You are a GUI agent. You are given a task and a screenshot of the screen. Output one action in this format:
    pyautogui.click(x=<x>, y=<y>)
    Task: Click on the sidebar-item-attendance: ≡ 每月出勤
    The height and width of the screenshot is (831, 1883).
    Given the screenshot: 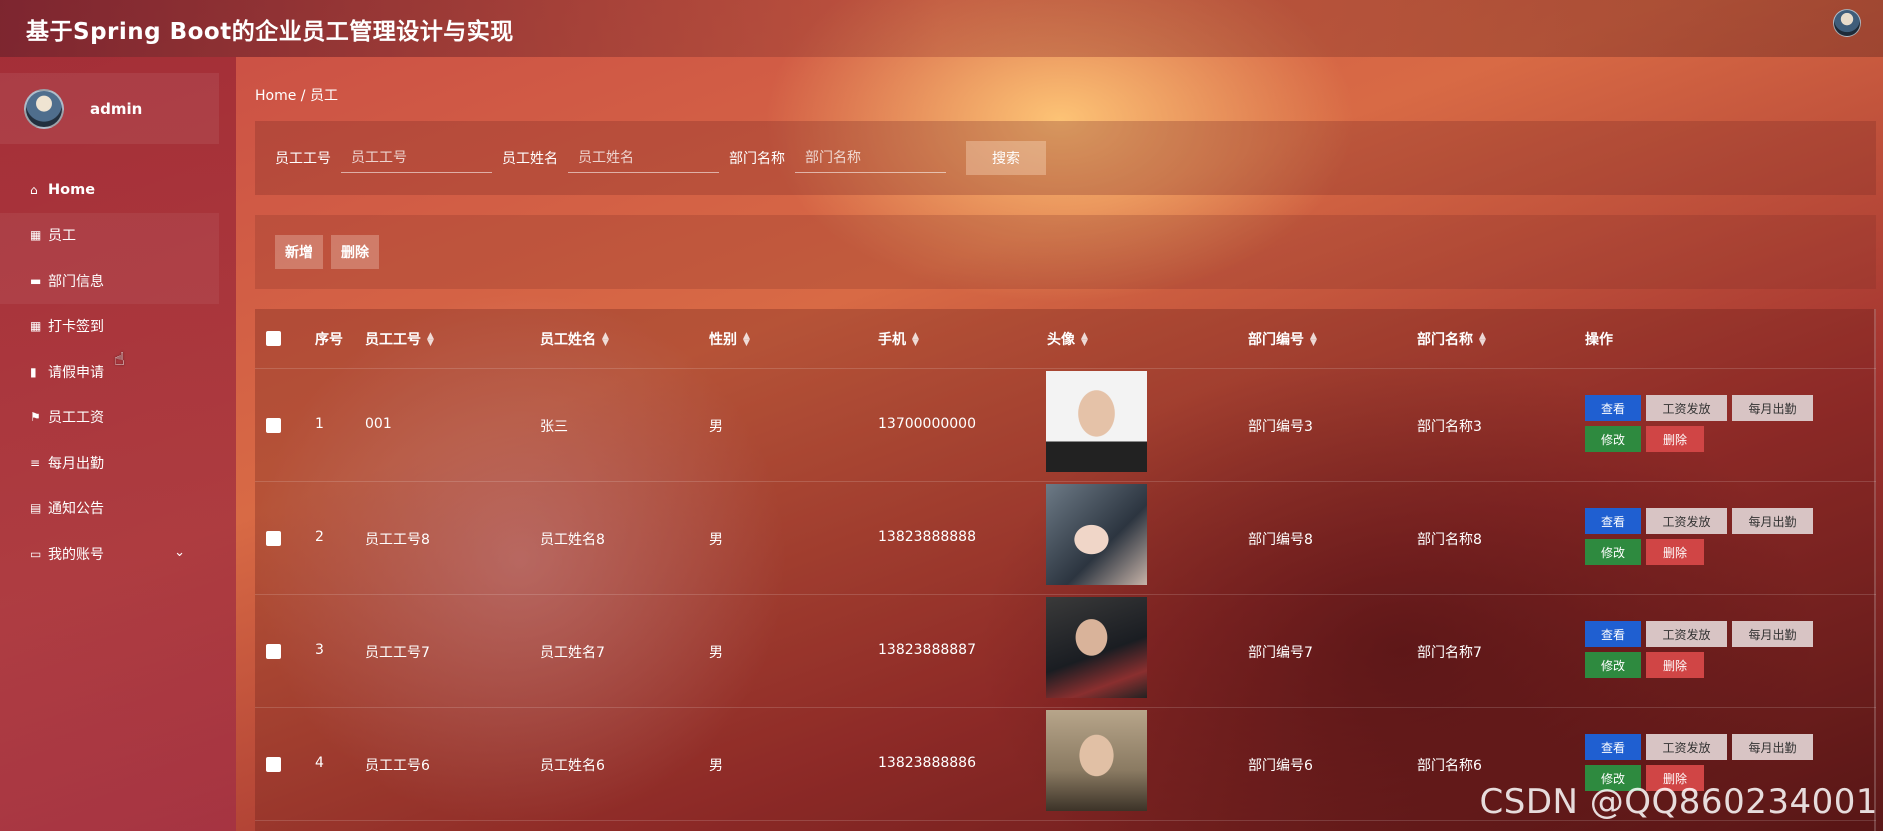 What is the action you would take?
    pyautogui.click(x=109, y=463)
    